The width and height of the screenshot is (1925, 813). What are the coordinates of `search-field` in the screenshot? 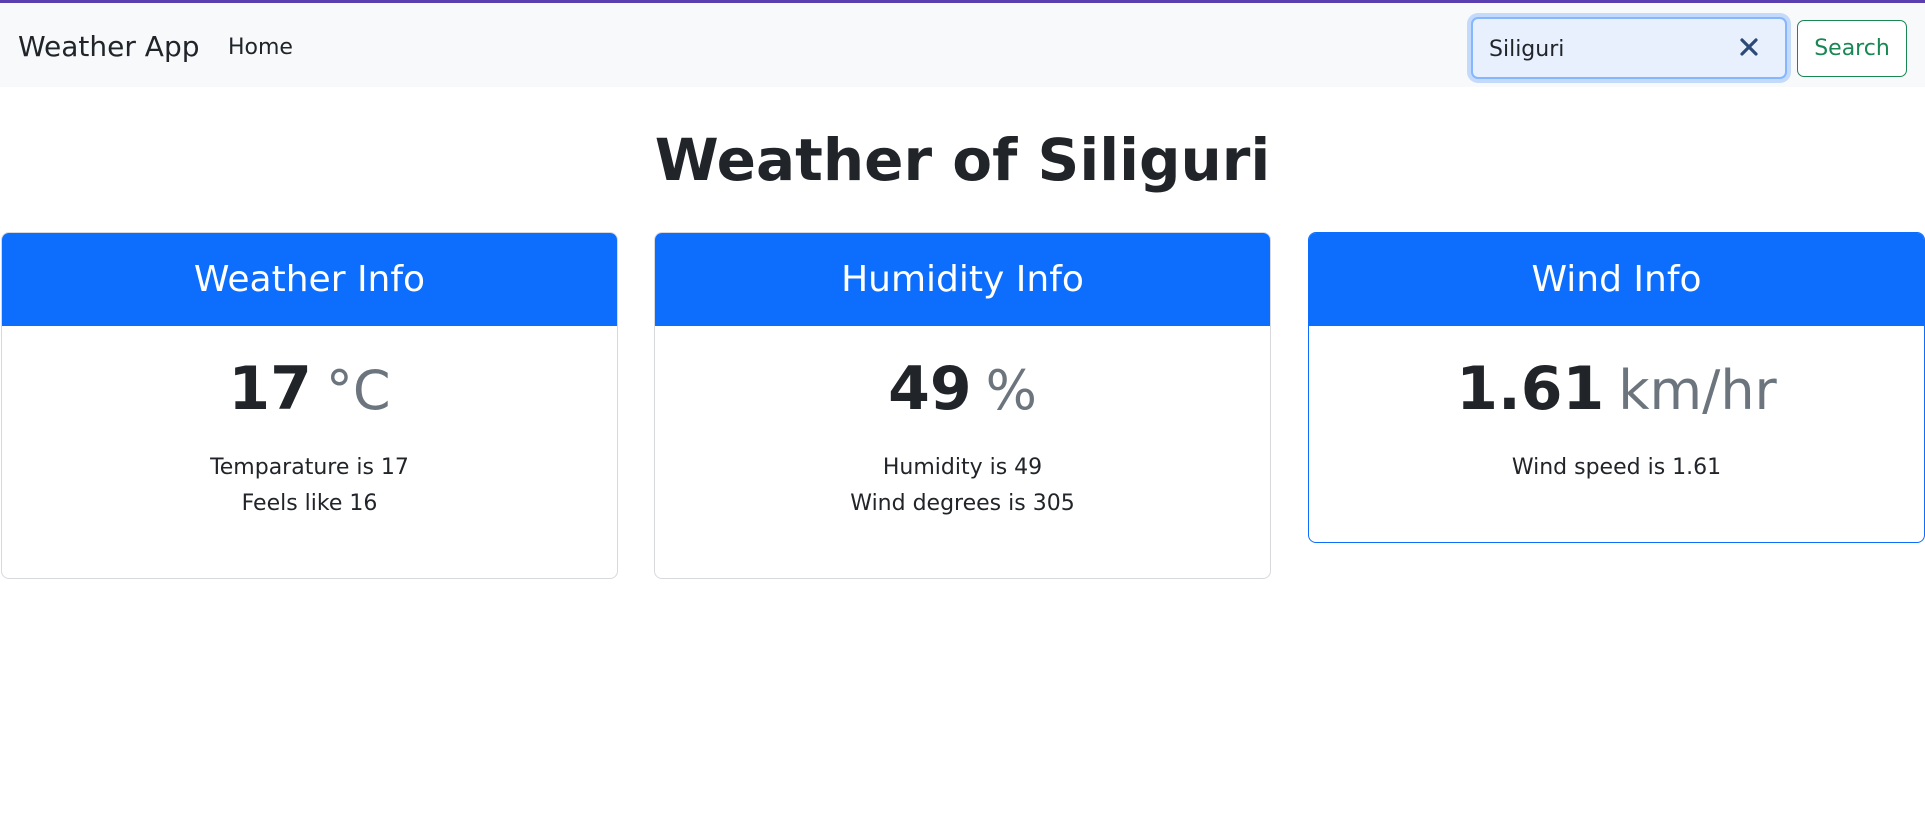 It's located at (1629, 48).